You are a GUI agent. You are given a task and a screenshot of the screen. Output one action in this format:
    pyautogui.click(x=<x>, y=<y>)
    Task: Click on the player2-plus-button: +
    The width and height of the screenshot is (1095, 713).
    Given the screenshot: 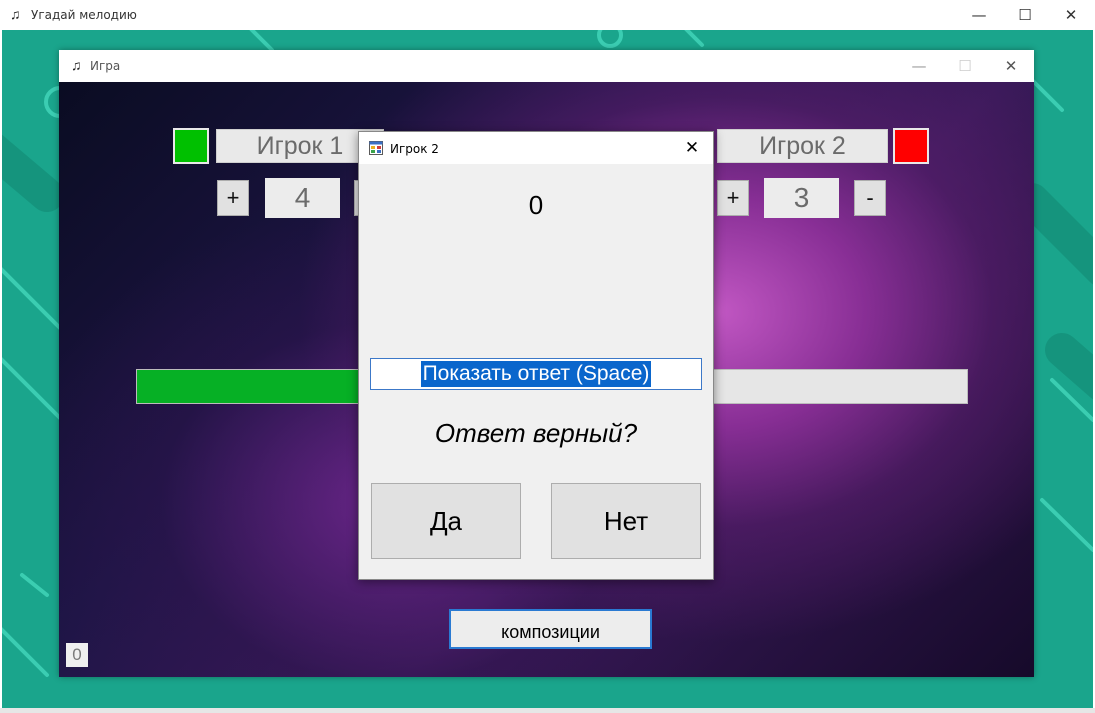 What is the action you would take?
    pyautogui.click(x=733, y=198)
    